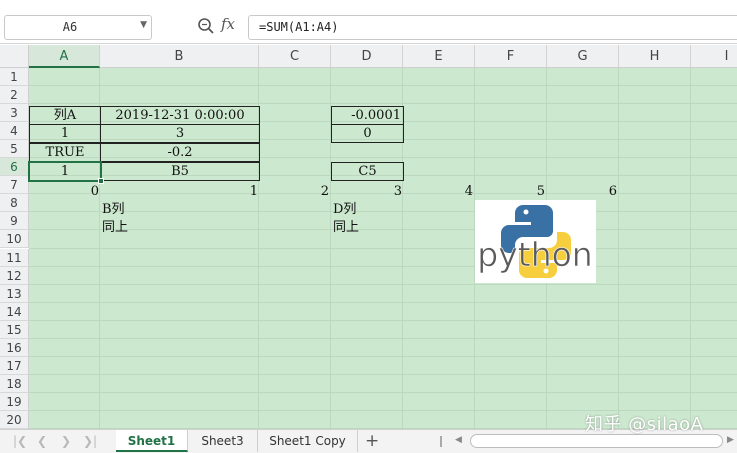  I want to click on watermark: 知乎 @silaoA, so click(644, 424).